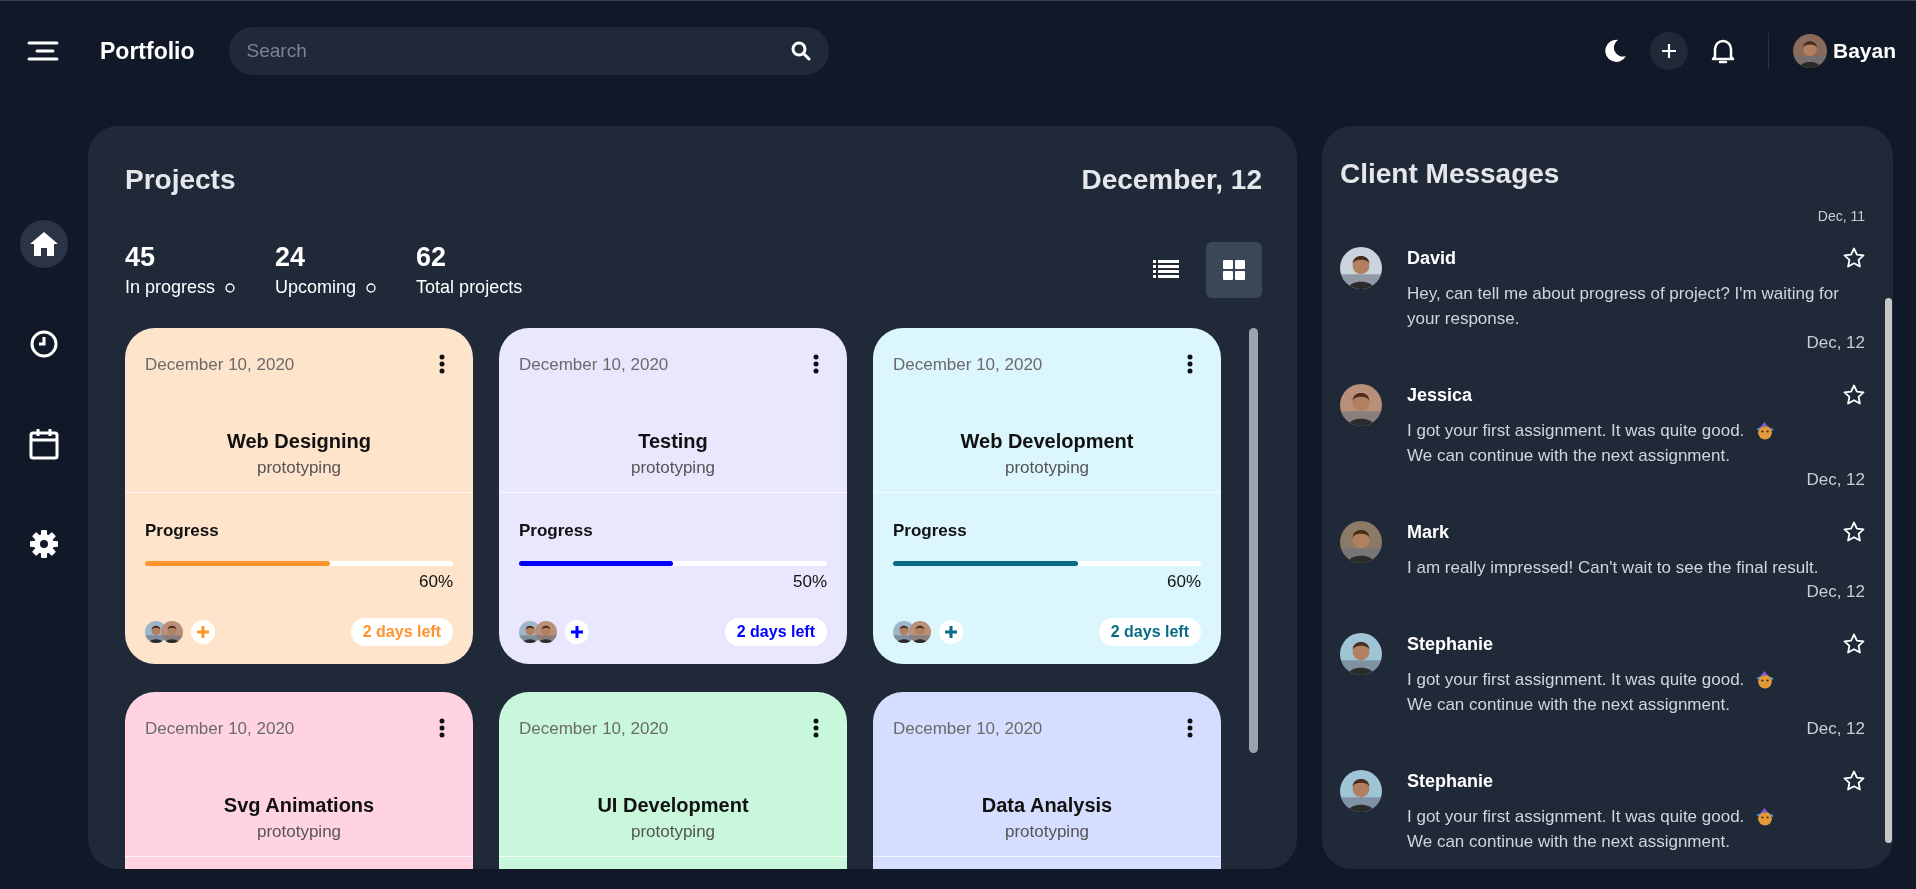 Image resolution: width=1916 pixels, height=889 pixels. I want to click on sender-name: Stephanie, so click(1450, 781).